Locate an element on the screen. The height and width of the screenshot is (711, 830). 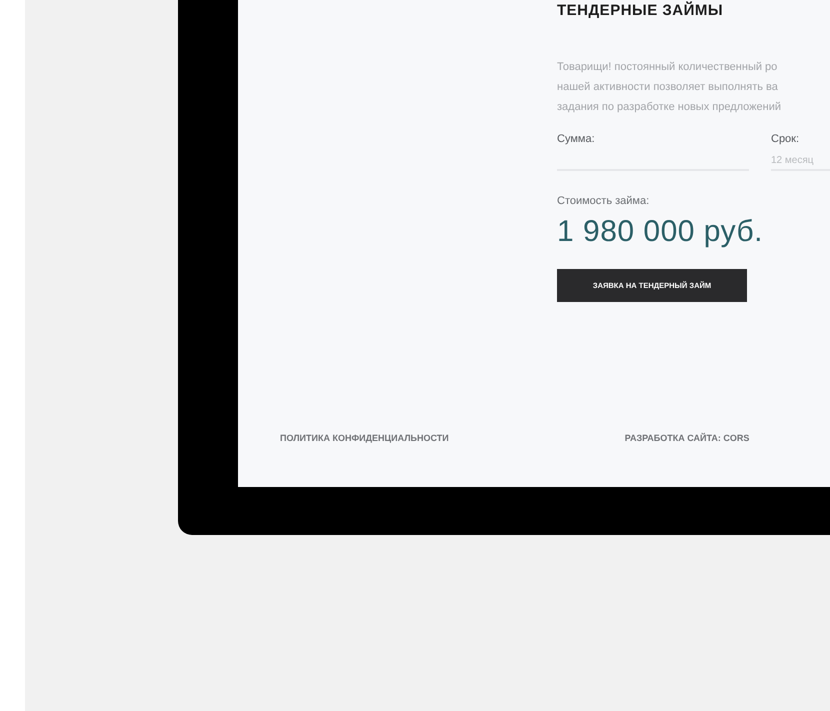
footer-link: ПОЛИТИКА КОНФИДЕНЦИАЛЬНОСТИ is located at coordinates (364, 438).